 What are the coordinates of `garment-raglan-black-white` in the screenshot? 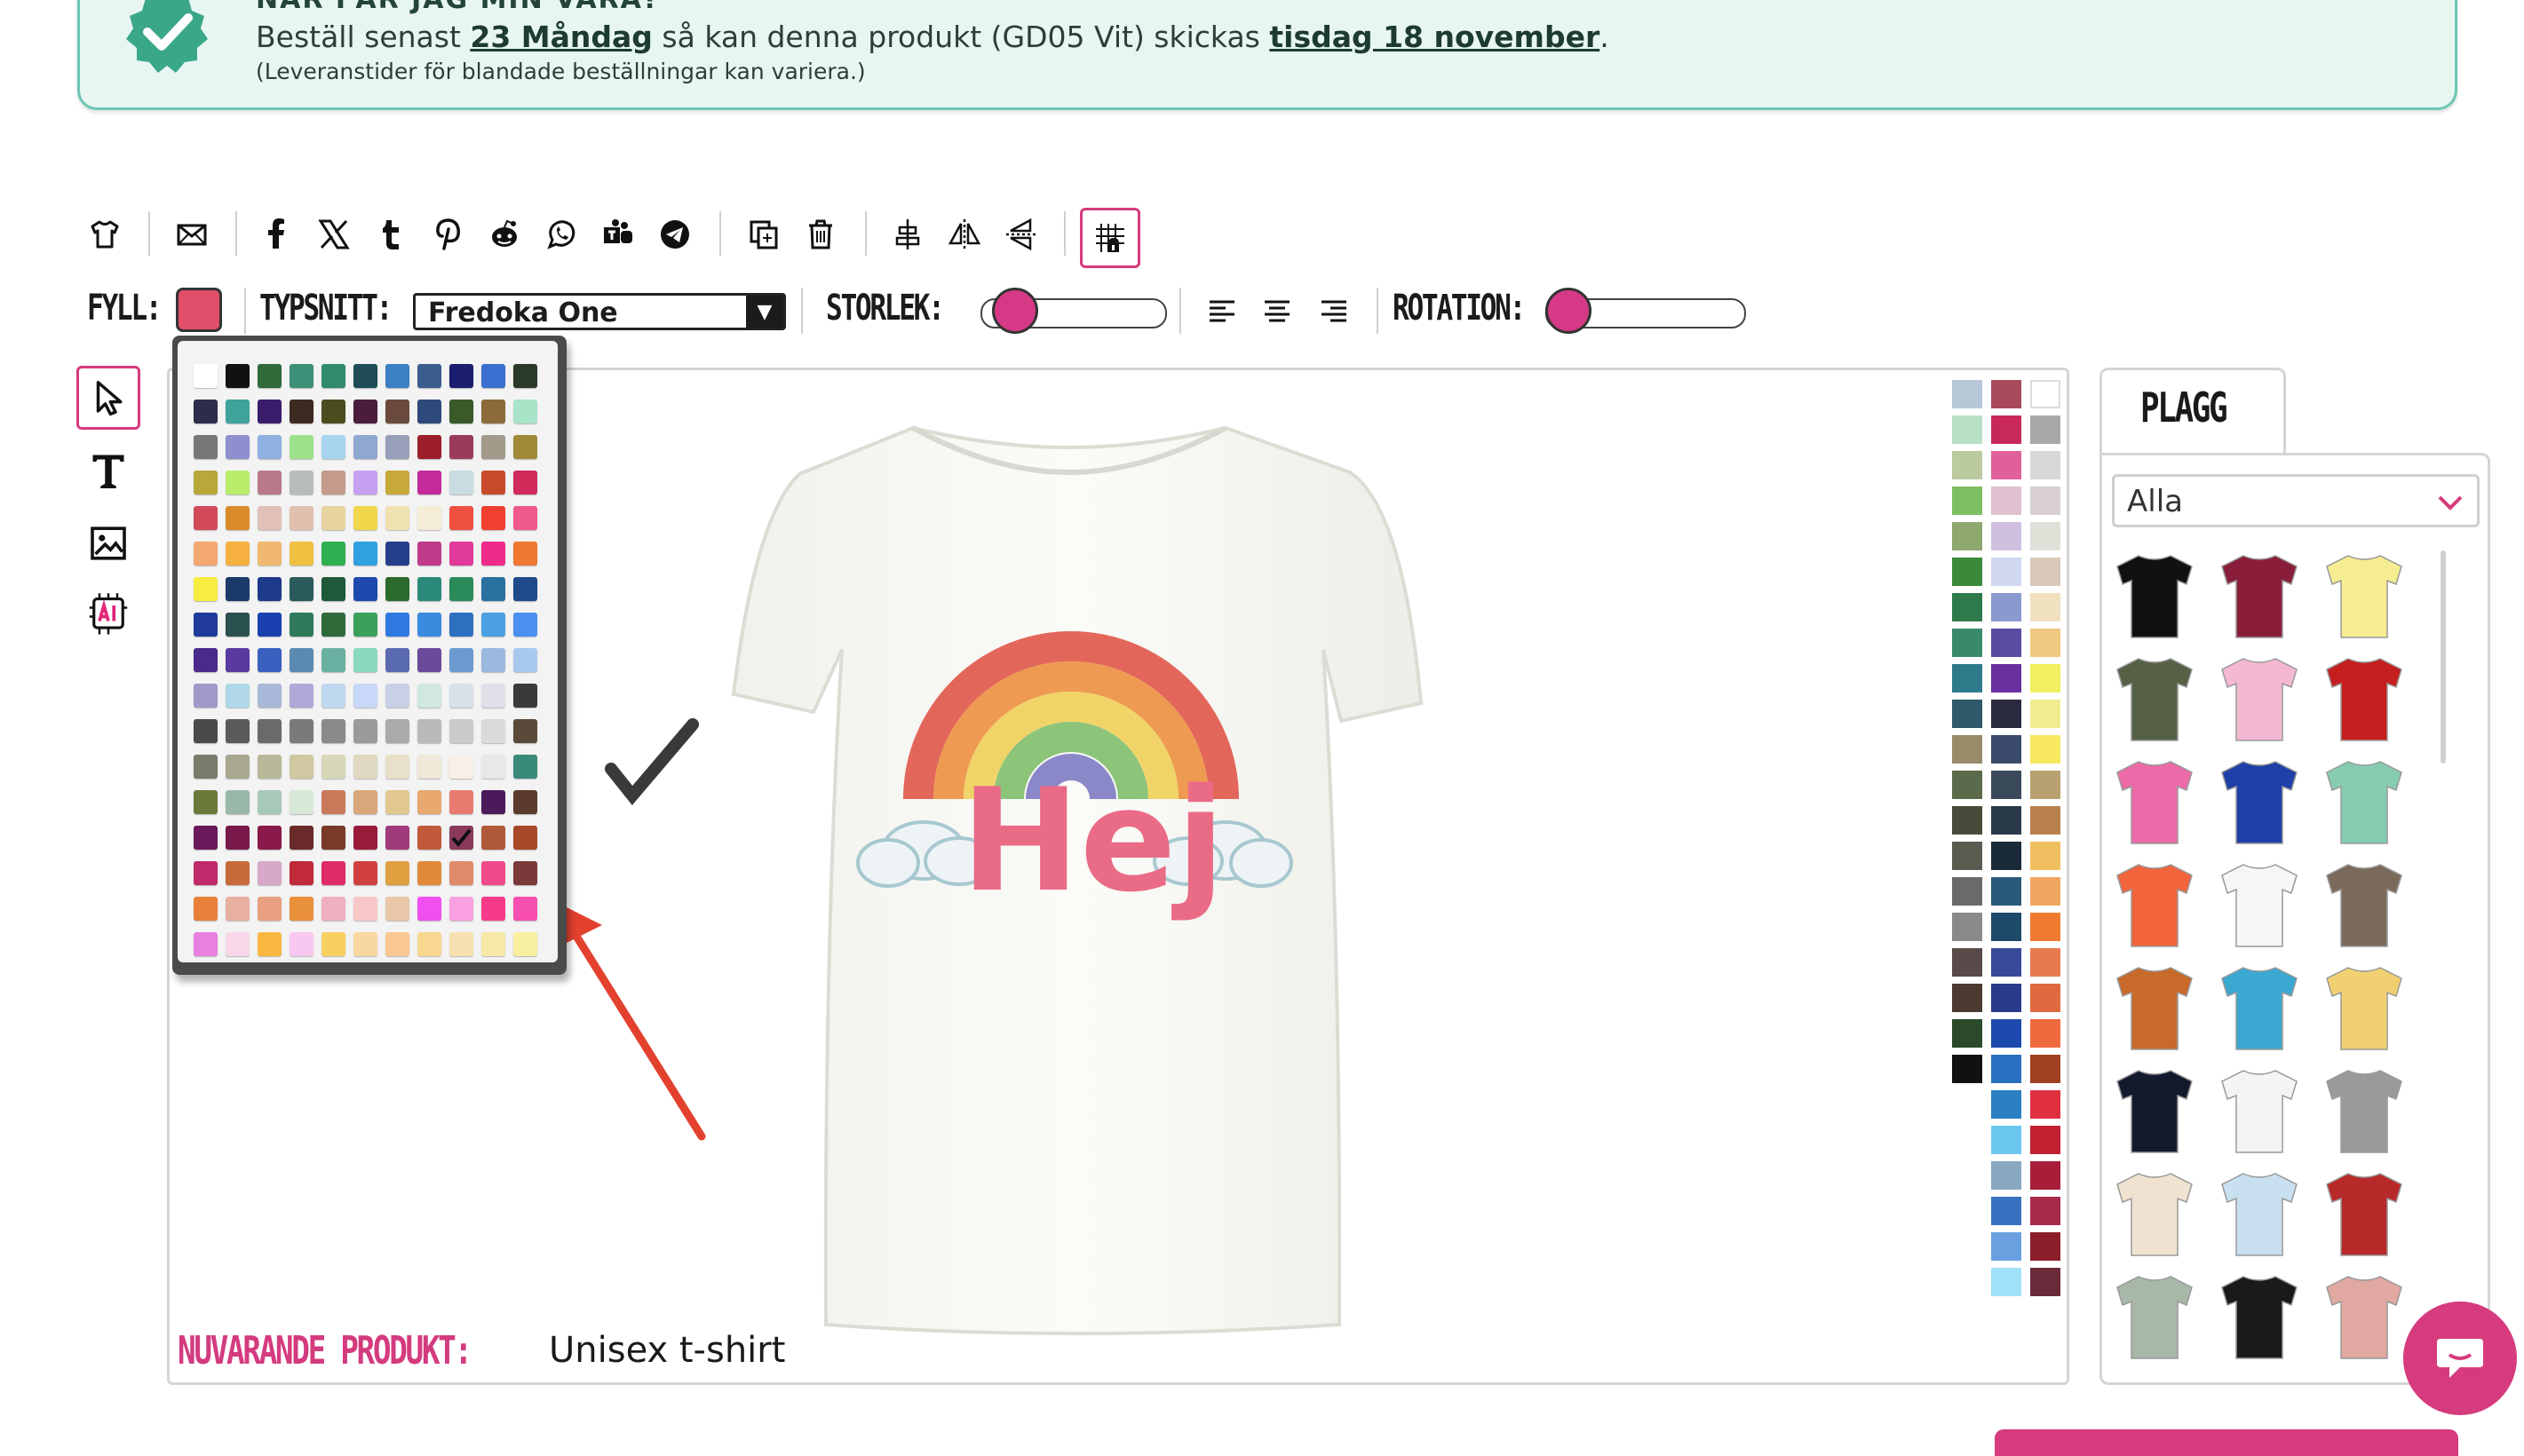 It's located at (2259, 1111).